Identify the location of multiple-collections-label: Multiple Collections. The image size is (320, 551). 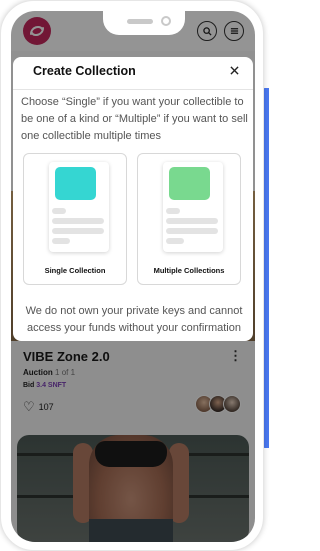
(189, 270).